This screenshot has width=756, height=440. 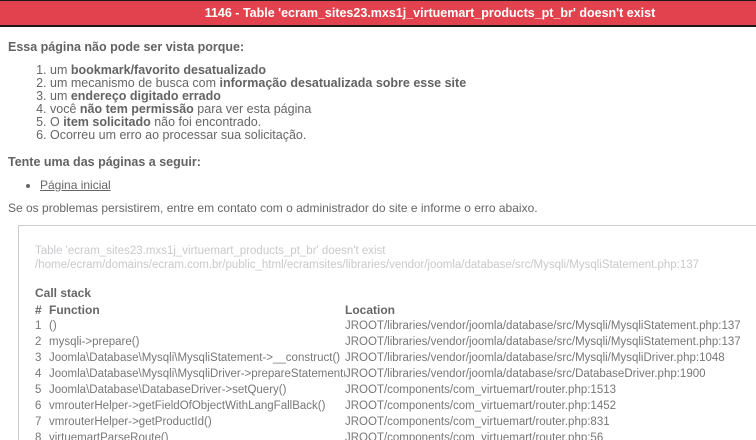 I want to click on column-header-location: Location, so click(x=370, y=310).